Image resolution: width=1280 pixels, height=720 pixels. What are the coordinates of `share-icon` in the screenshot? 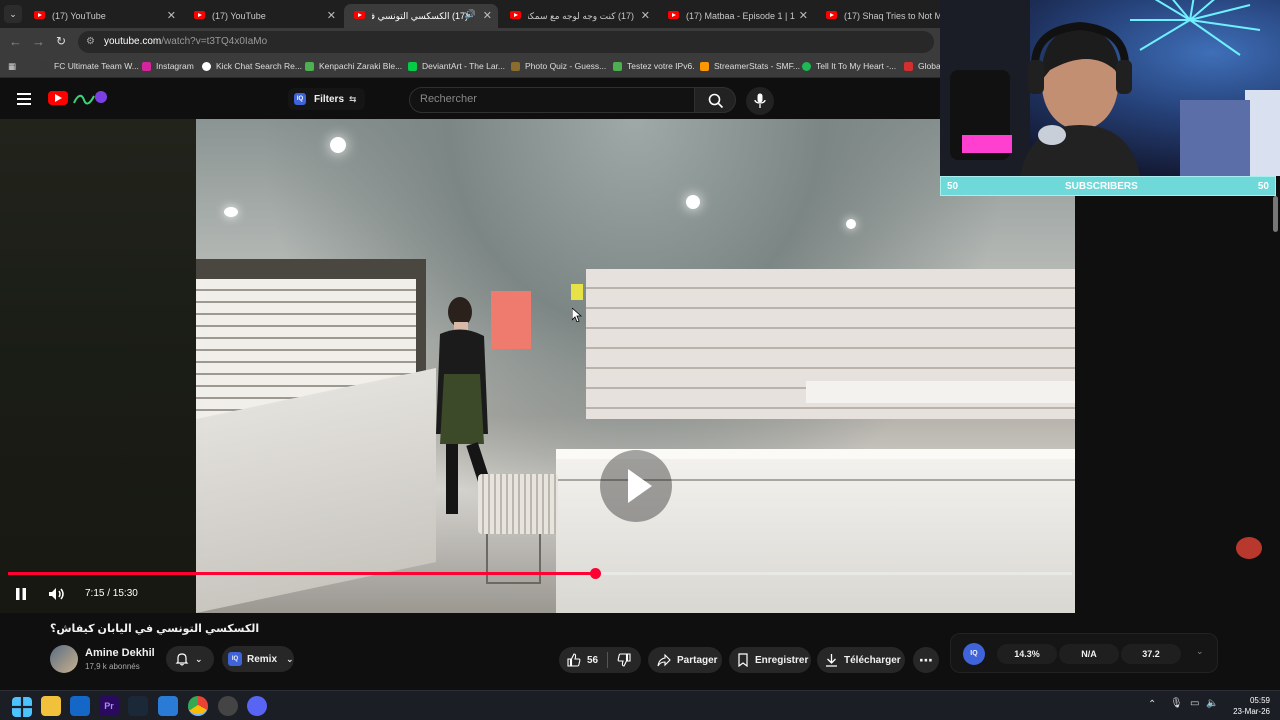 It's located at (664, 659).